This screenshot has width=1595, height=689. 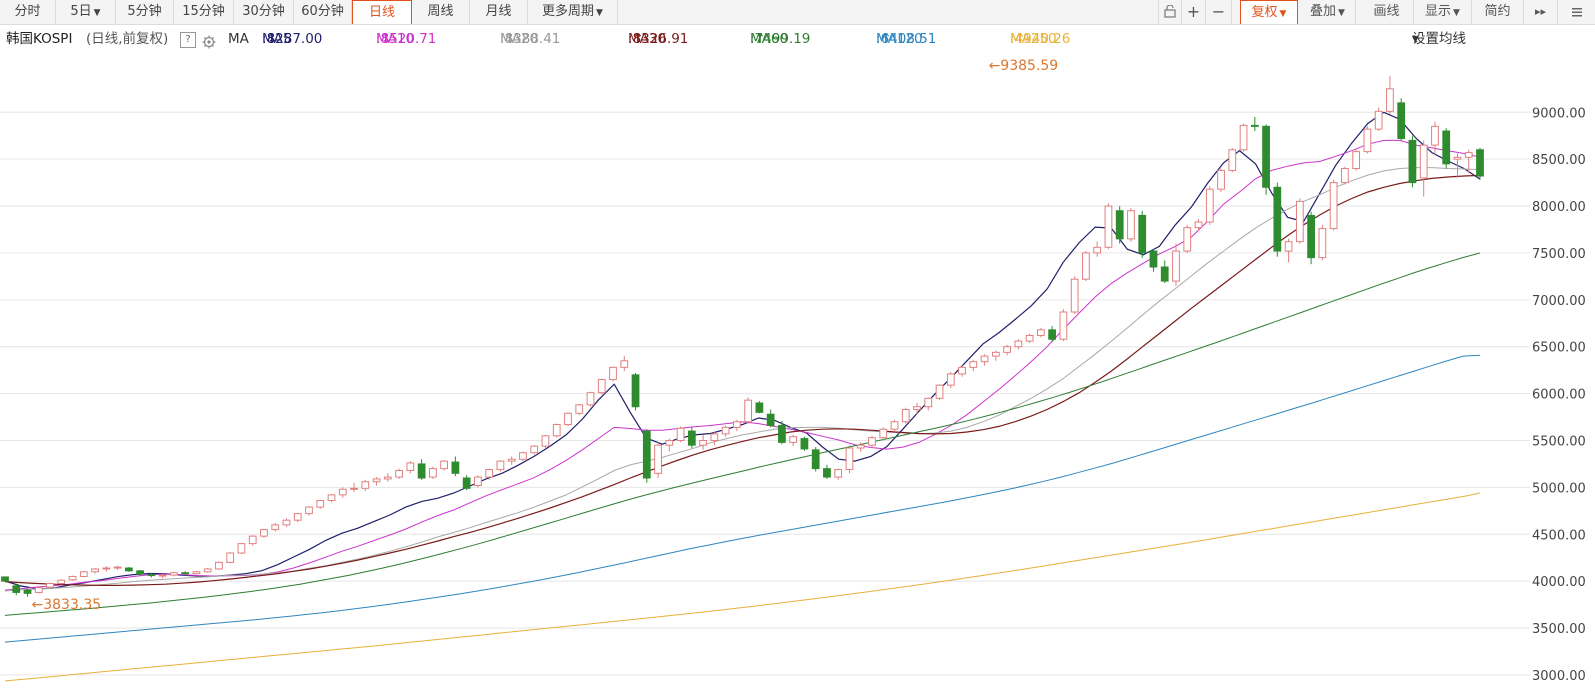 I want to click on y-tick-label: 5000.00, so click(x=1559, y=488).